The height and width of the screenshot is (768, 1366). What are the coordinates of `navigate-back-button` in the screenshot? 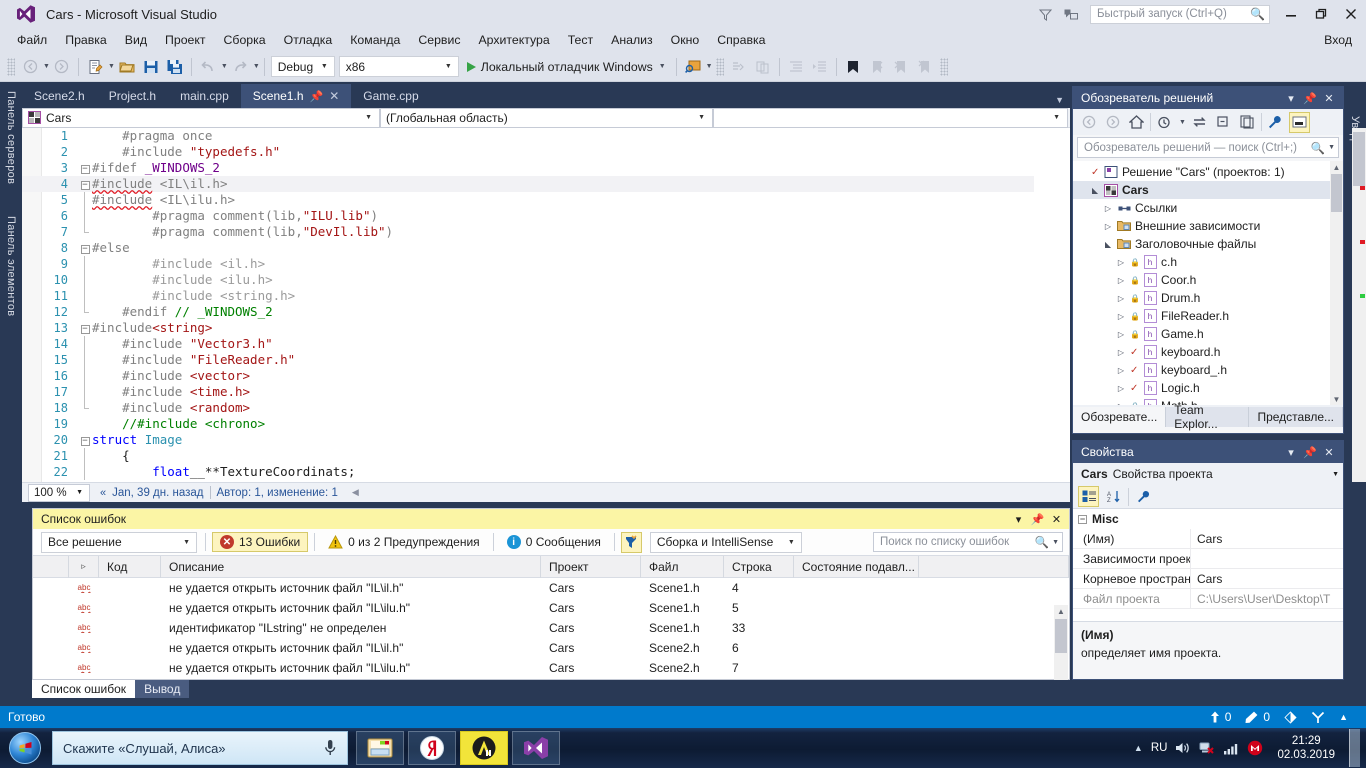 It's located at (30, 67).